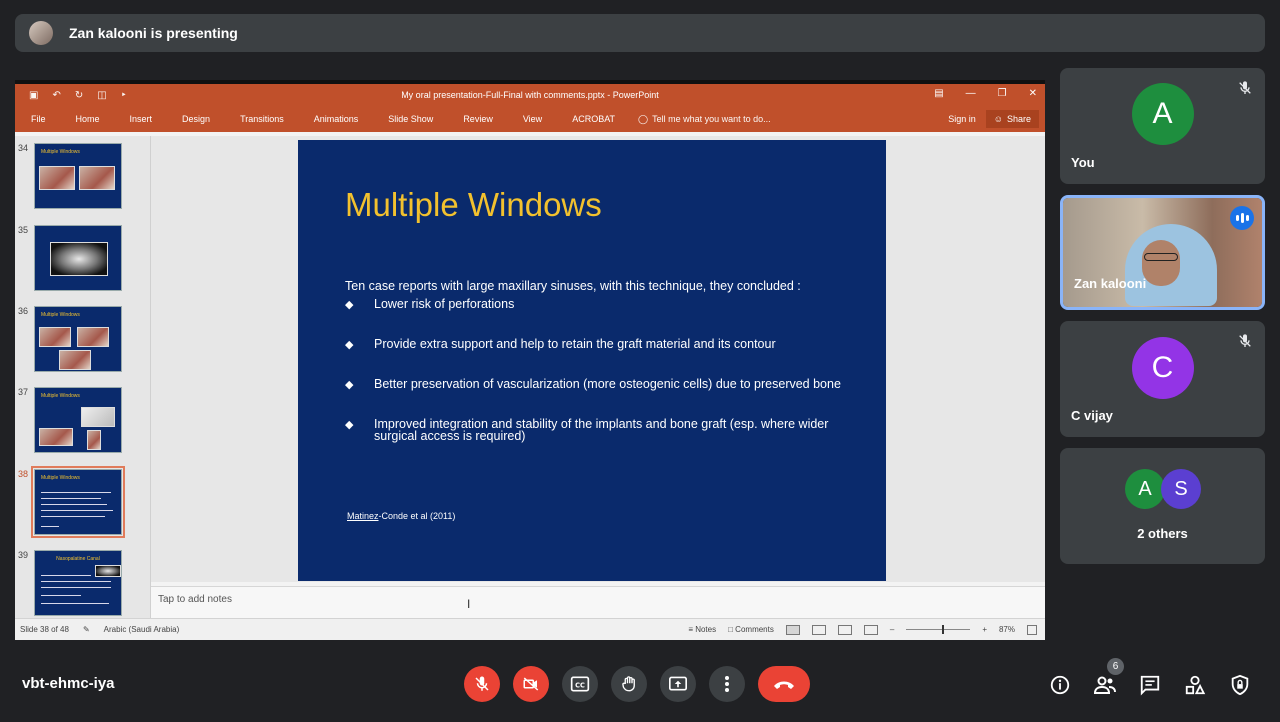 The height and width of the screenshot is (722, 1280). What do you see at coordinates (702, 629) in the screenshot?
I see `notes-toggle: ≡ Notes` at bounding box center [702, 629].